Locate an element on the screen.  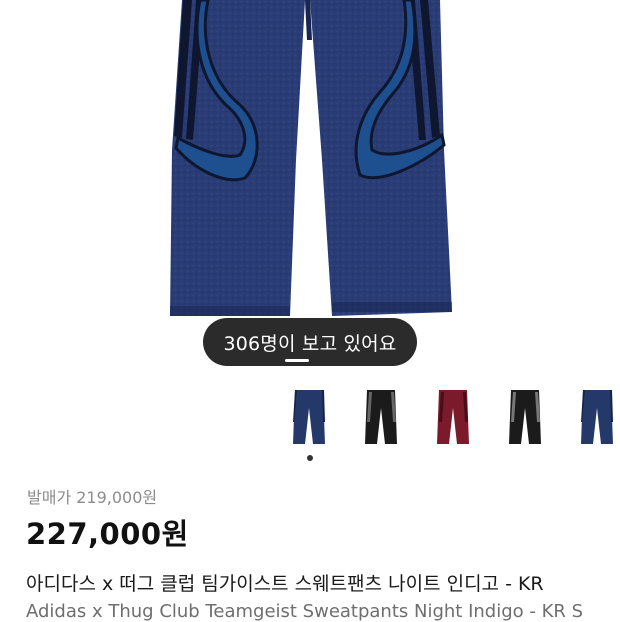
carousel-page-dot is located at coordinates (310, 458).